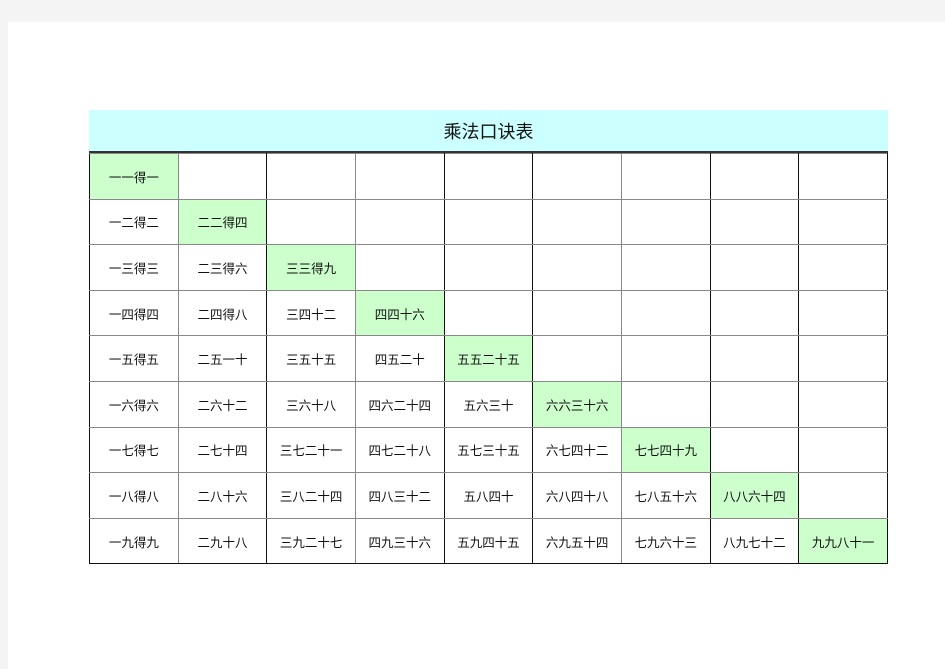 The image size is (945, 669). What do you see at coordinates (222, 541) in the screenshot?
I see `table-cell: 二九十八` at bounding box center [222, 541].